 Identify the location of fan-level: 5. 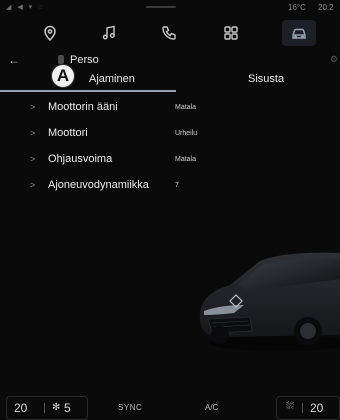
(67, 408).